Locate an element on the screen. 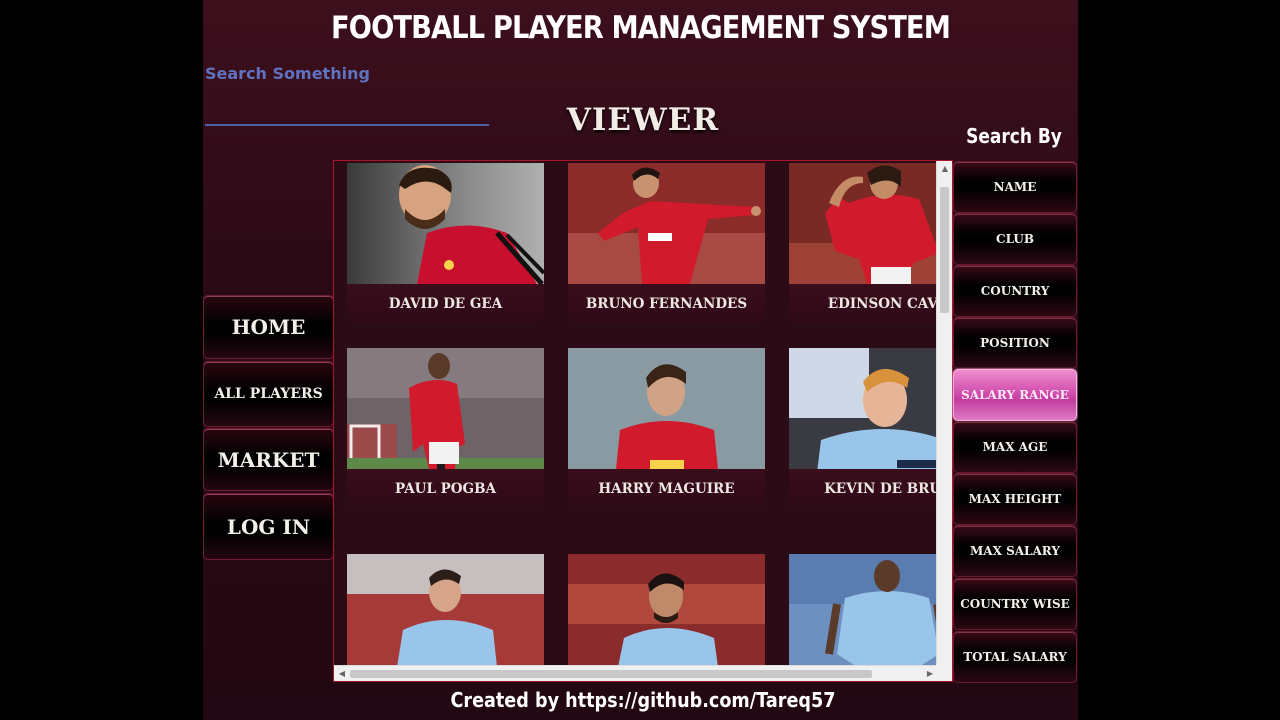 Image resolution: width=1280 pixels, height=720 pixels. horizontal-scrollbar: ◀ ▶ is located at coordinates (636, 673).